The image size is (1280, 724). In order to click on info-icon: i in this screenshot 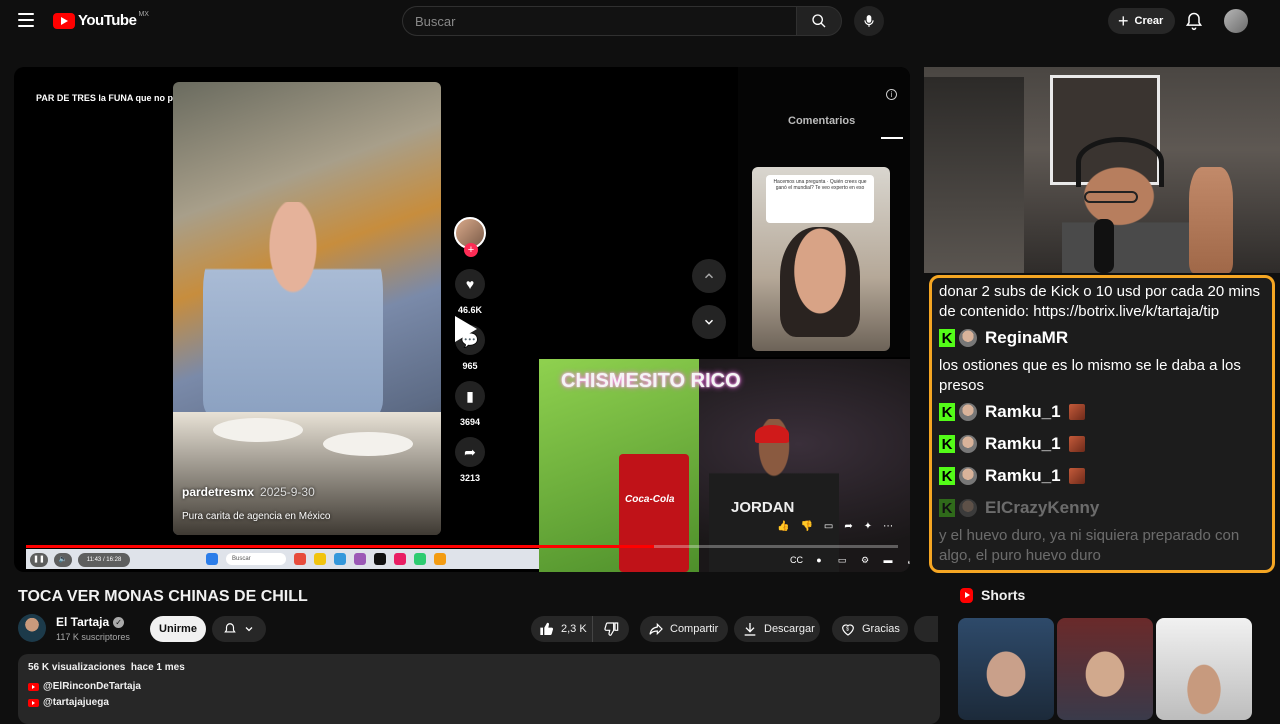, I will do `click(891, 94)`.